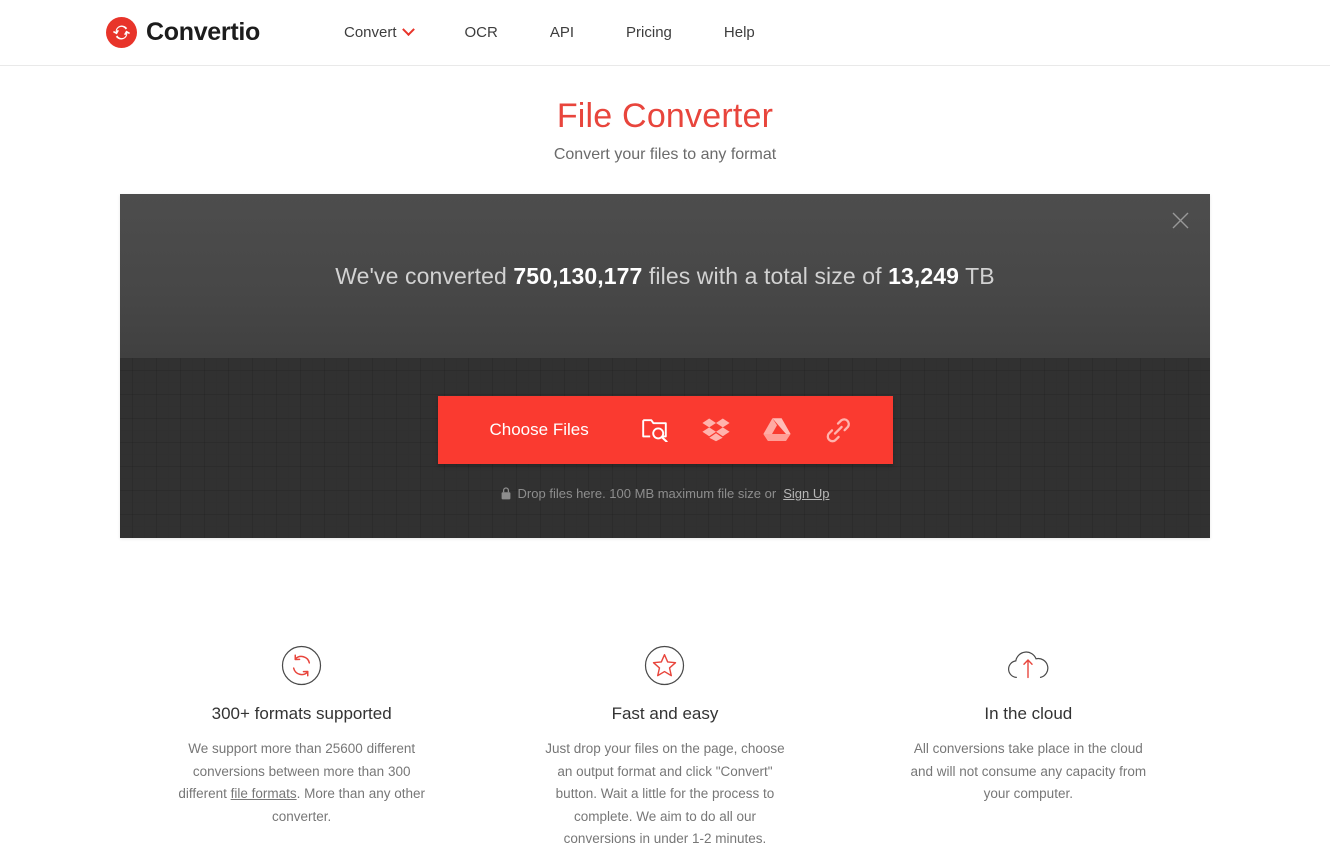 The width and height of the screenshot is (1330, 856). Describe the element at coordinates (424, 275) in the screenshot. I see `stats-prefix: We've converted` at that location.